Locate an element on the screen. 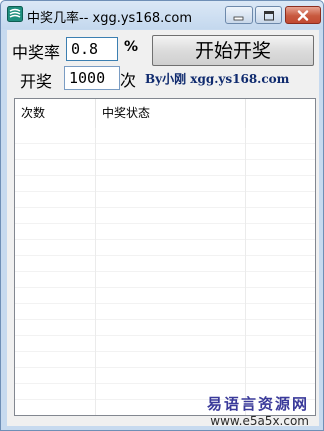 The height and width of the screenshot is (431, 324). list-header: 次数 中奖状态 is located at coordinates (165, 114).